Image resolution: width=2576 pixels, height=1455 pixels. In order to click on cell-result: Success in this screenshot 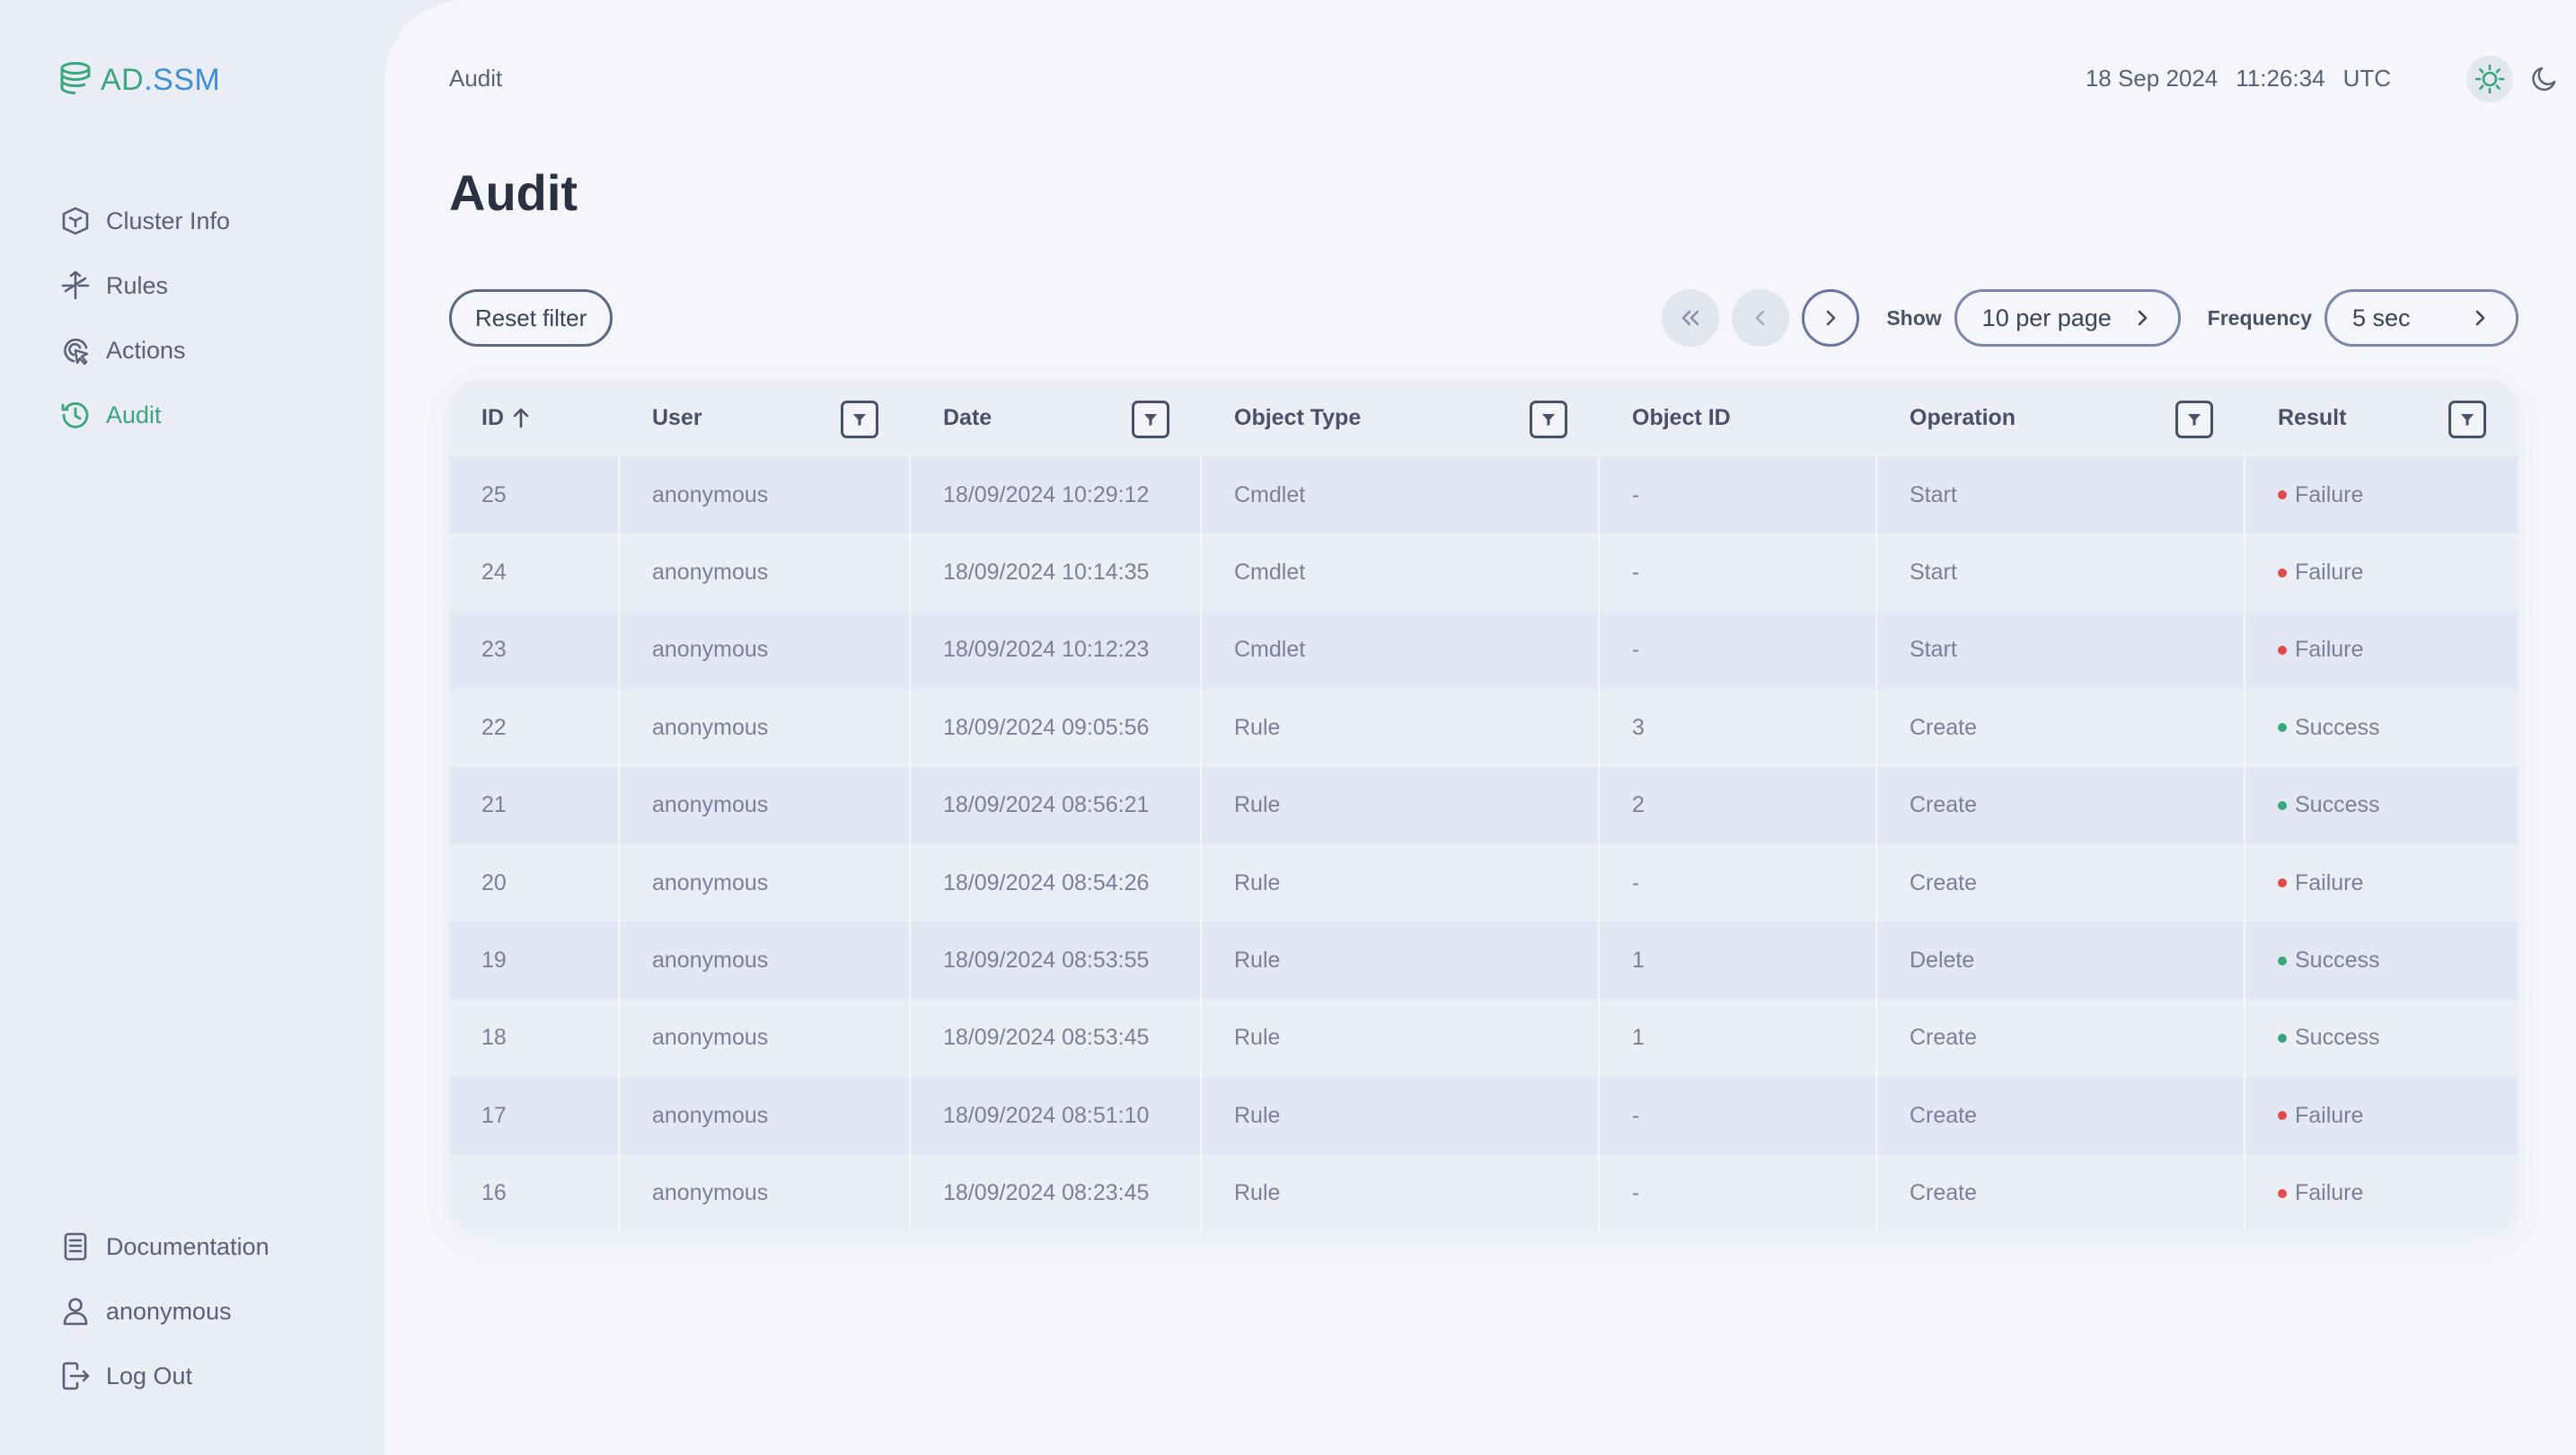, I will do `click(2382, 1038)`.